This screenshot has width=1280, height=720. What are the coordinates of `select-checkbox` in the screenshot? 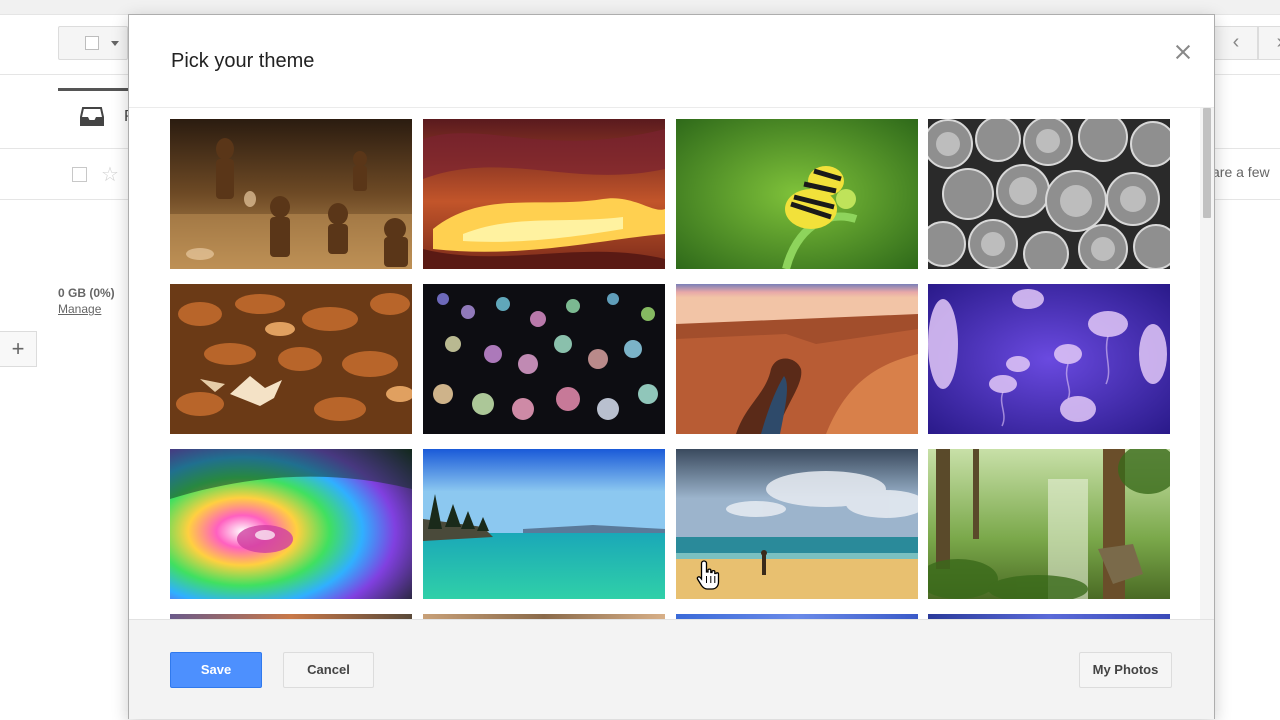 It's located at (92, 43).